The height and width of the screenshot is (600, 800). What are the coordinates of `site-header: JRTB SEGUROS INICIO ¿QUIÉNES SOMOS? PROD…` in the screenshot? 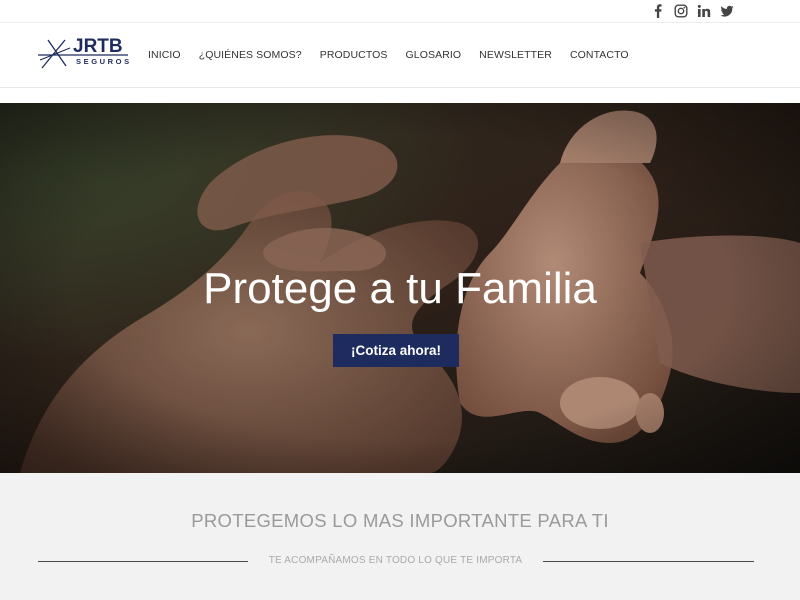 It's located at (400, 56).